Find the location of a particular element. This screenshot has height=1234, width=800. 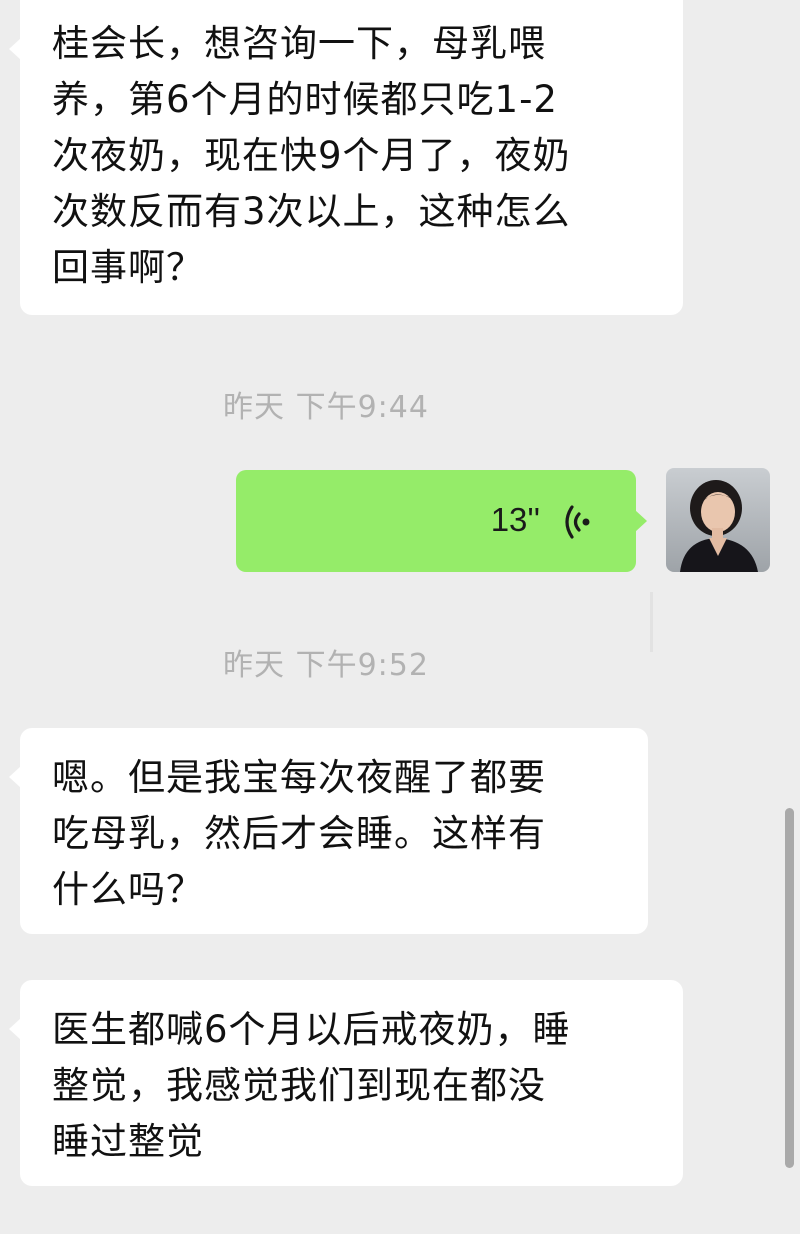

voice-message-bubble: 13'' is located at coordinates (441, 521).